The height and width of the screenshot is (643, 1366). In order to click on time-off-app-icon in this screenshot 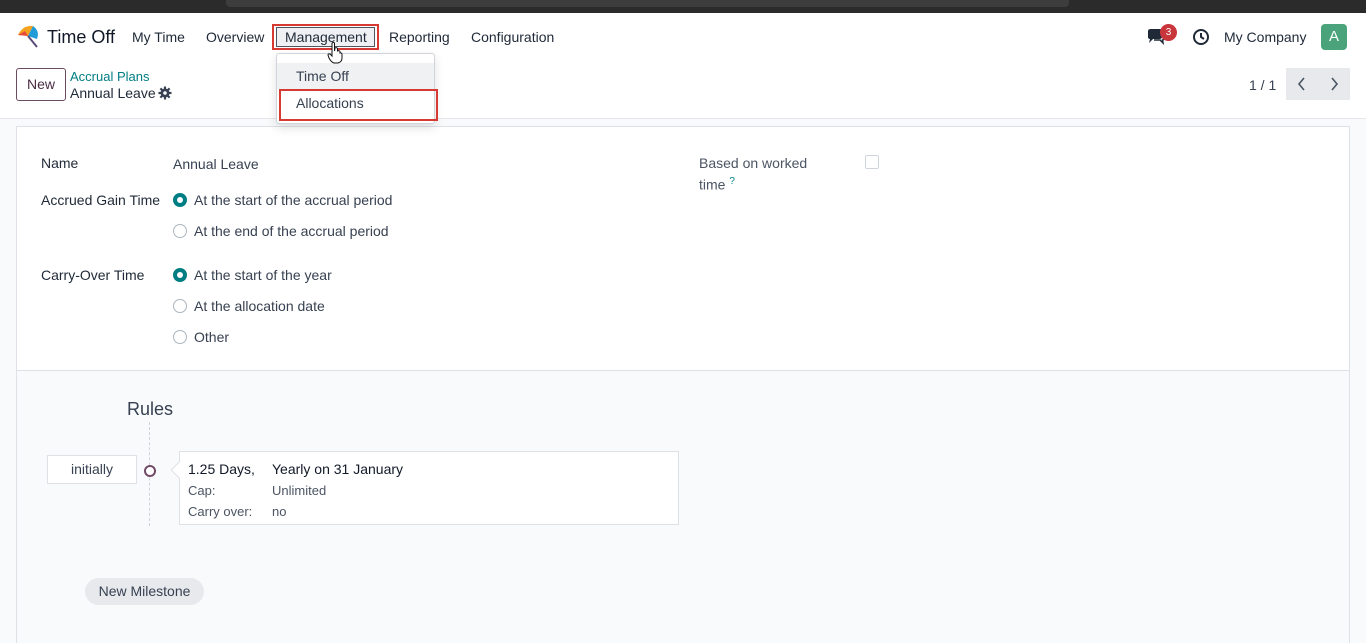, I will do `click(28, 36)`.